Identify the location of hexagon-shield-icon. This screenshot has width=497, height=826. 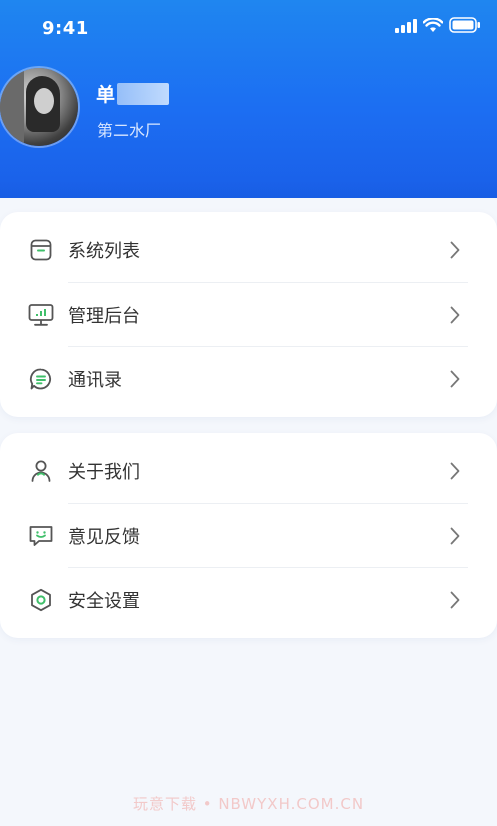
(41, 600).